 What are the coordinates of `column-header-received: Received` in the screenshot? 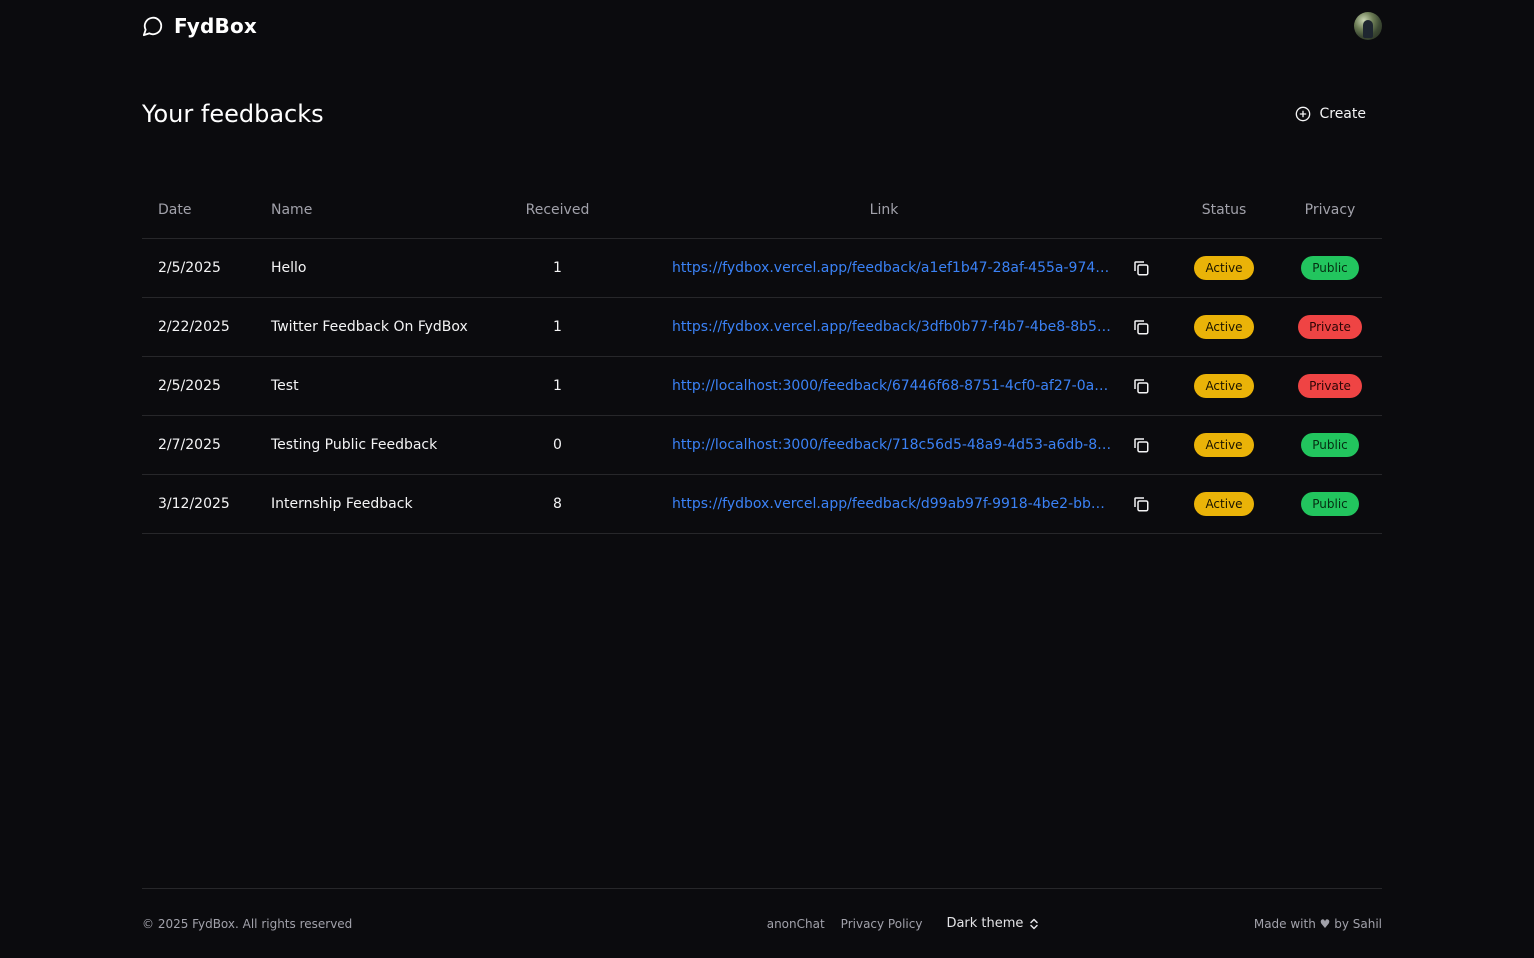 It's located at (557, 210).